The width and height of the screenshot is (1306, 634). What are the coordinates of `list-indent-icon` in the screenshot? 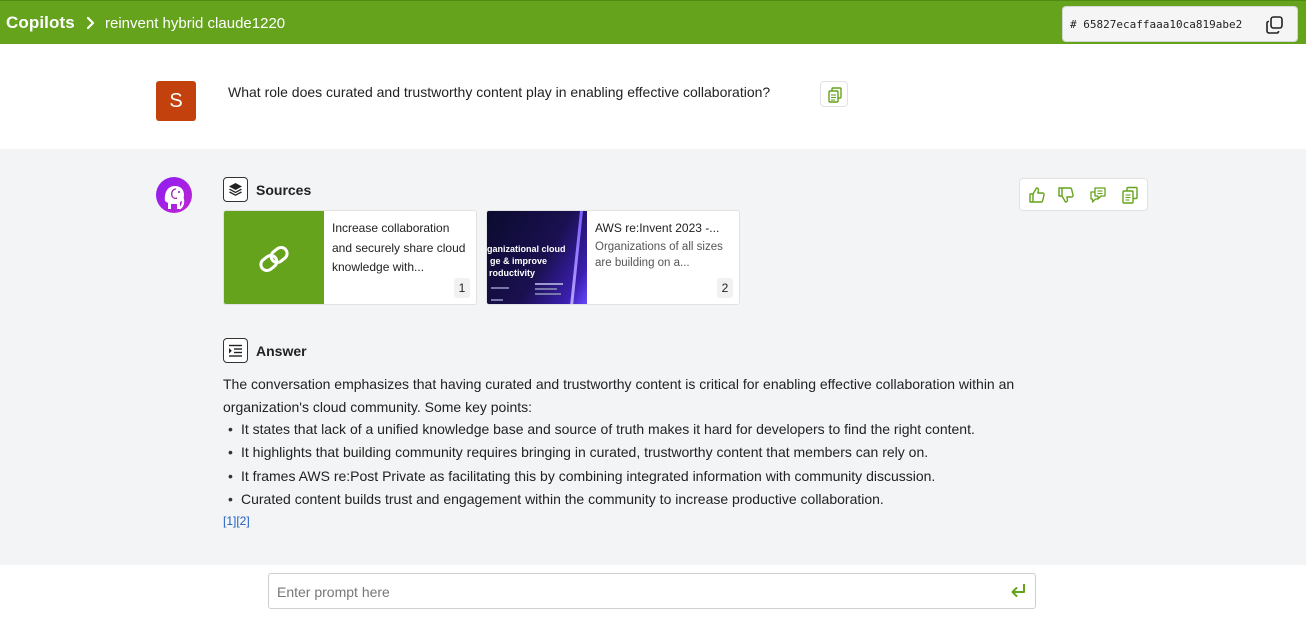 It's located at (235, 350).